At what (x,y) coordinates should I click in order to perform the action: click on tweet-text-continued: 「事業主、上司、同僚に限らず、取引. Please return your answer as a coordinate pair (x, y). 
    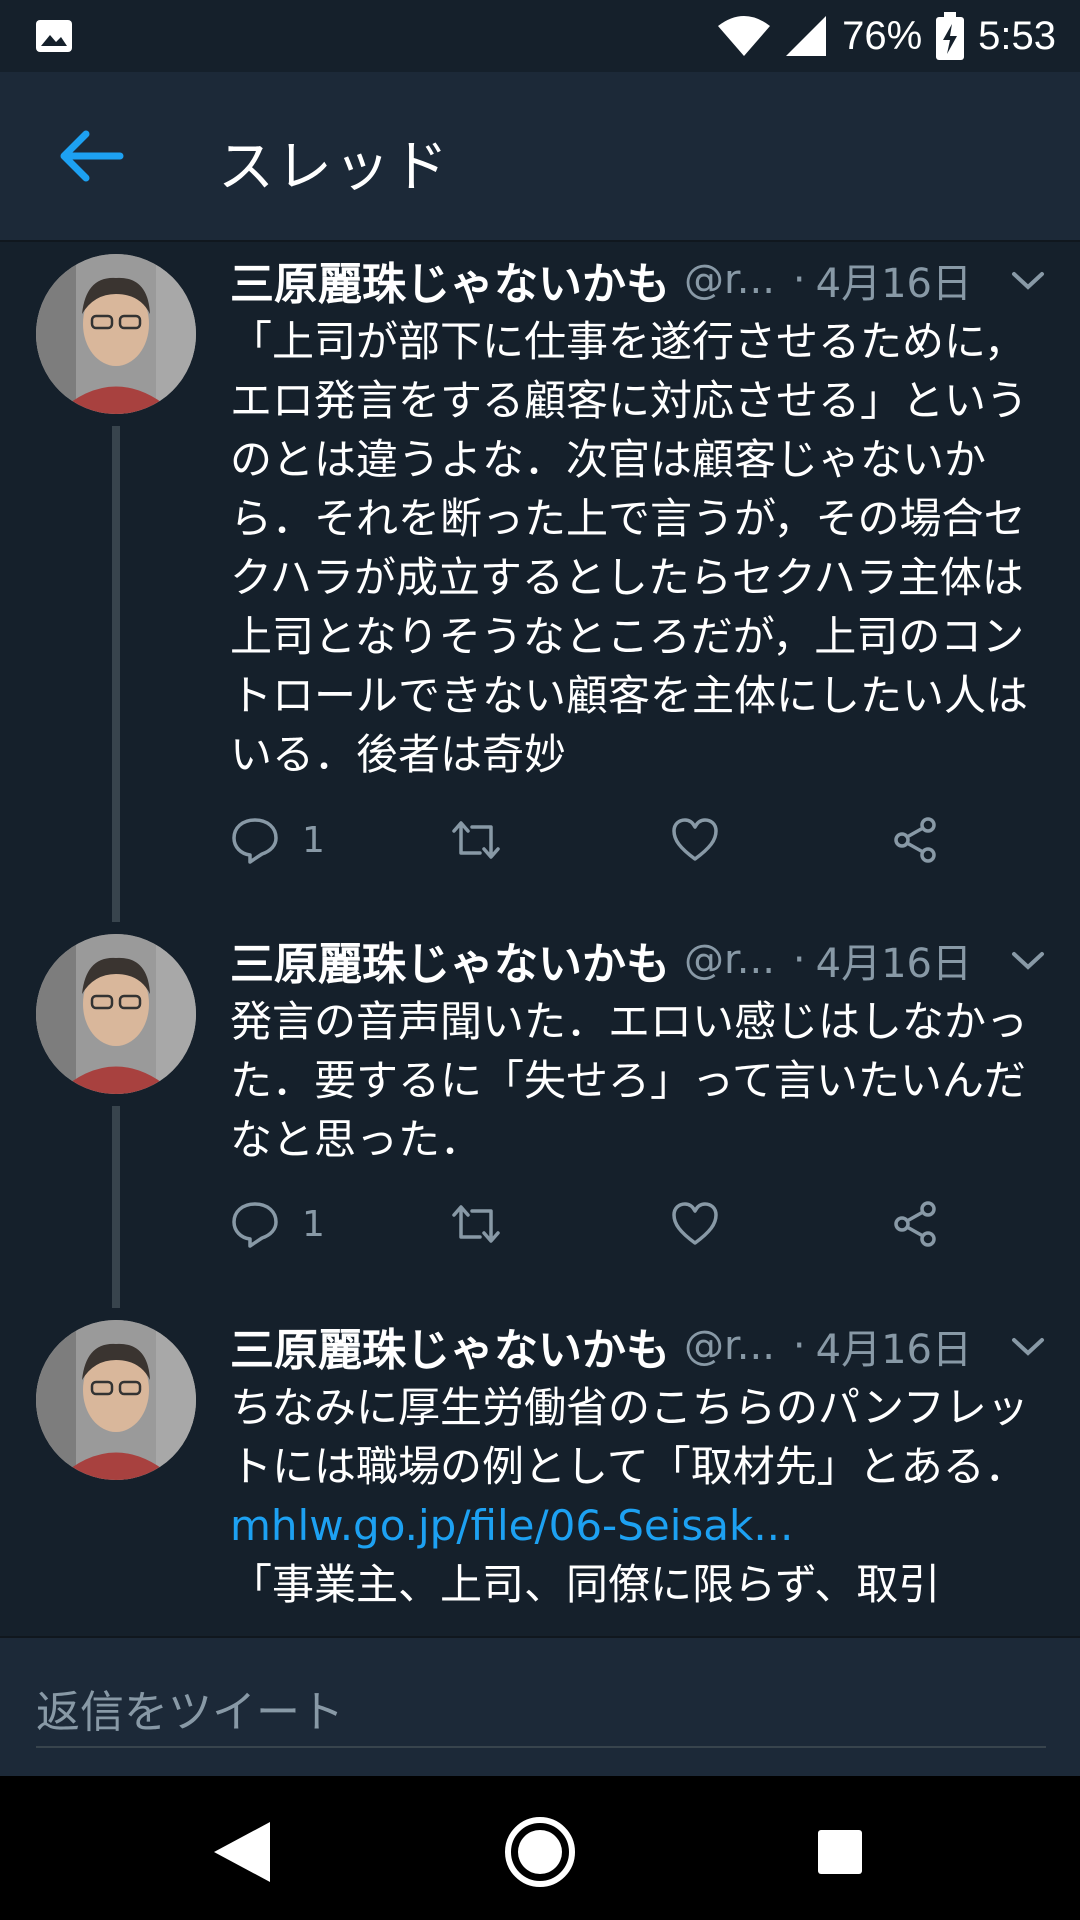
    Looking at the image, I should click on (585, 1584).